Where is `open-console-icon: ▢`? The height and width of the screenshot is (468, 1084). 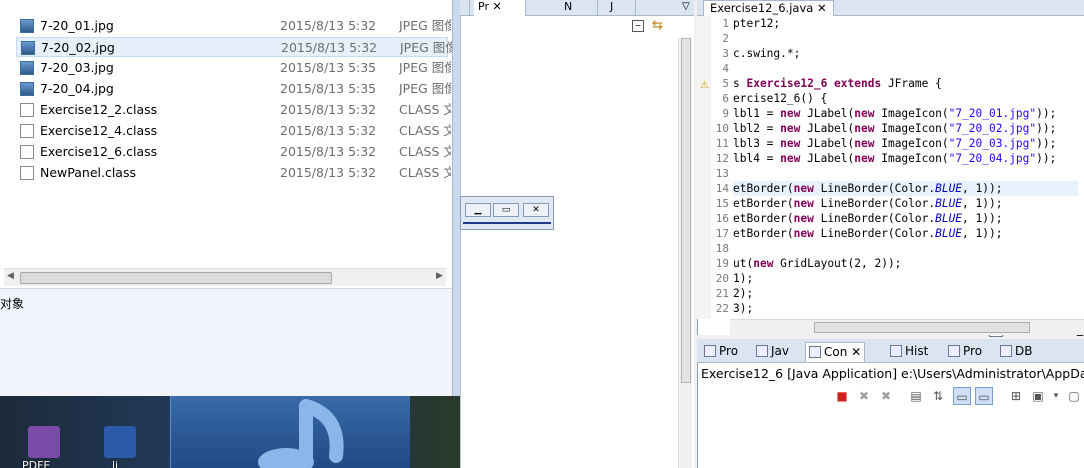
open-console-icon: ▢ is located at coordinates (1074, 396).